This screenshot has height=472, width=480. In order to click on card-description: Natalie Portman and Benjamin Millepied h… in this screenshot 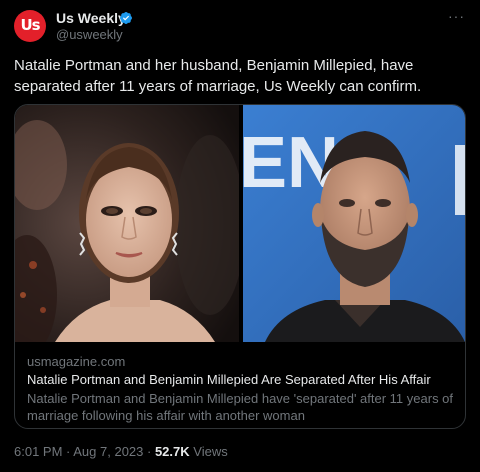, I will do `click(240, 407)`.